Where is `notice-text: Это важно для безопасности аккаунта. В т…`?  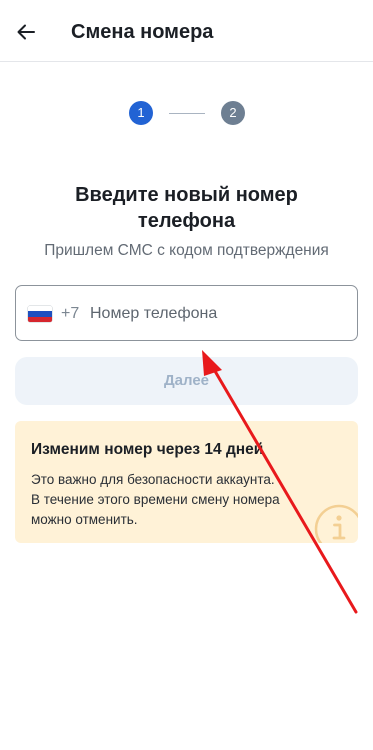 notice-text: Это важно для безопасности аккаунта. В т… is located at coordinates (176, 500).